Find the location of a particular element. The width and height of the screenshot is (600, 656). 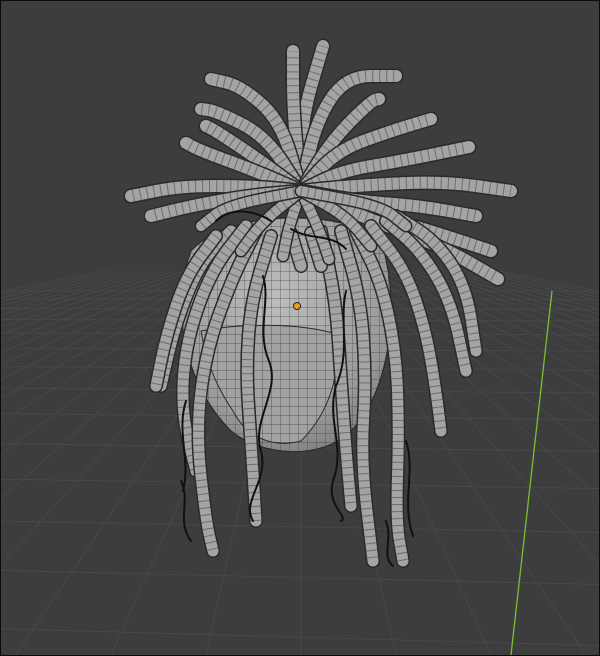

object-origin-icon is located at coordinates (297, 306).